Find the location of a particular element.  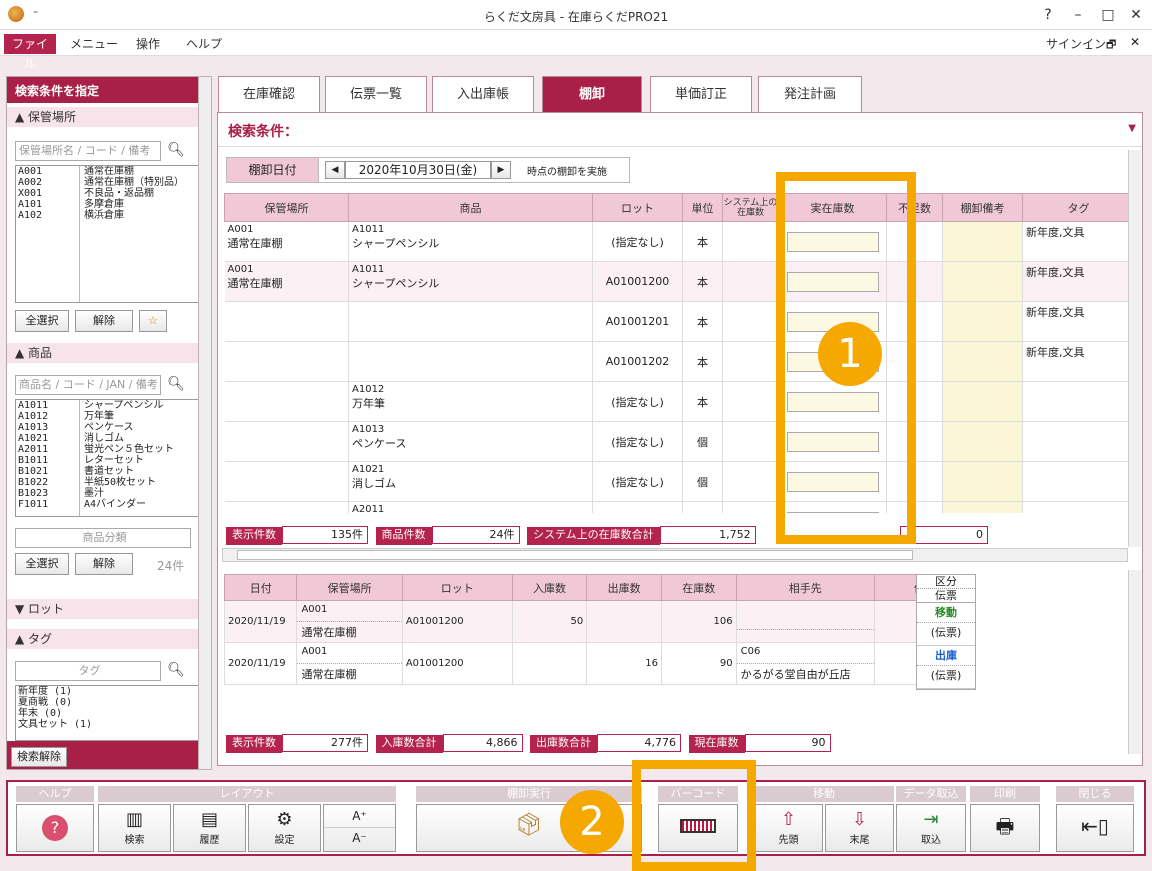

storage-search-input: 保管場所名 / コード / 備考 is located at coordinates (88, 151).